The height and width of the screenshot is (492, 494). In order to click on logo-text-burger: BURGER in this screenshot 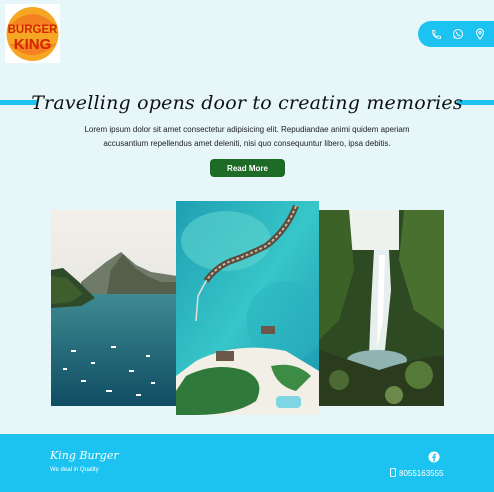, I will do `click(33, 30)`.